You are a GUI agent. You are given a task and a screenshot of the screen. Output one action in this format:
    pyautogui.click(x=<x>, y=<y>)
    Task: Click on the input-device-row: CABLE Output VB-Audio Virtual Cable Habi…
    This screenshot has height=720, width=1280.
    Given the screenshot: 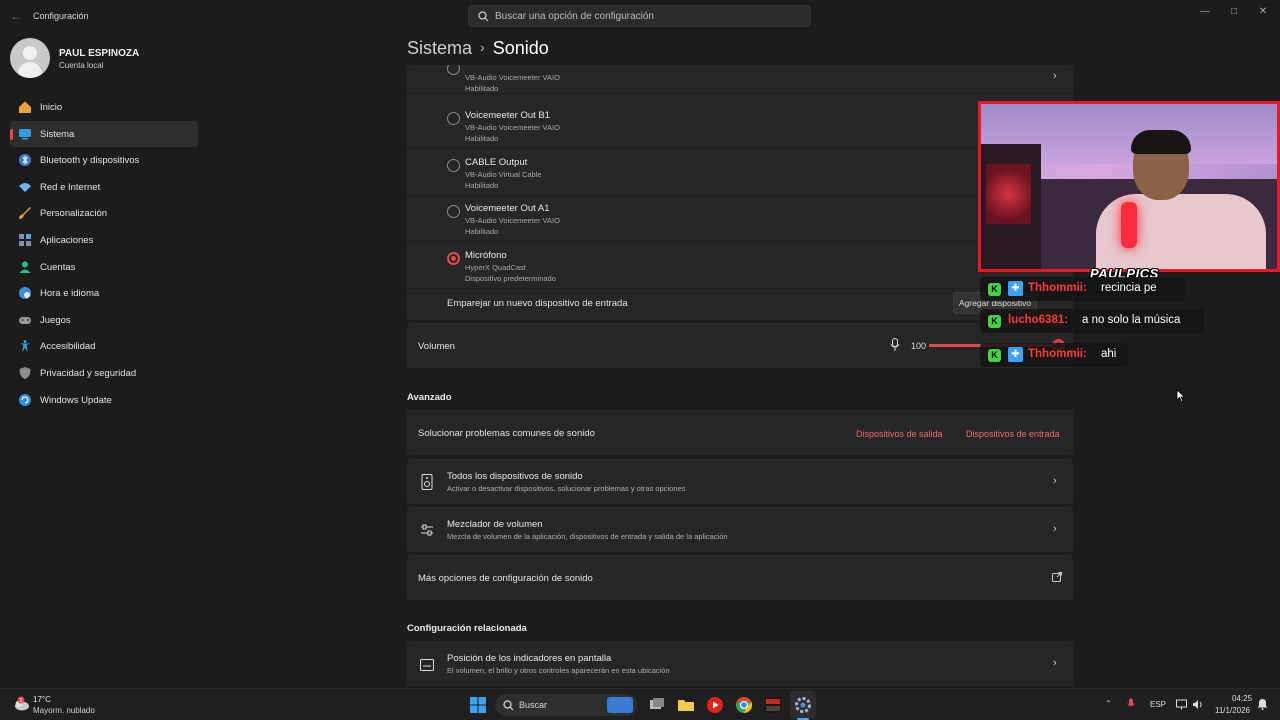 What is the action you would take?
    pyautogui.click(x=740, y=173)
    